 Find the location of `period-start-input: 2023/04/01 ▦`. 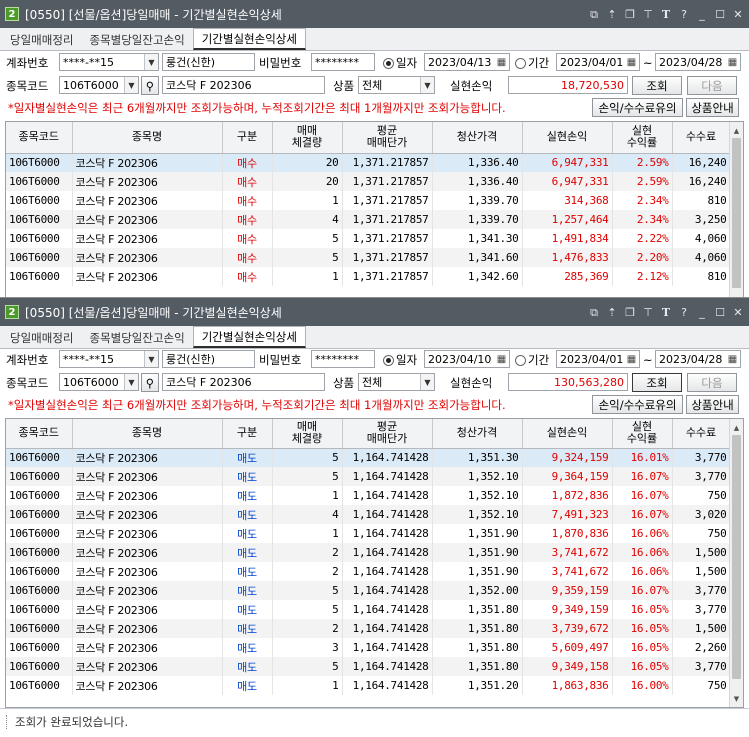

period-start-input: 2023/04/01 ▦ is located at coordinates (598, 359).